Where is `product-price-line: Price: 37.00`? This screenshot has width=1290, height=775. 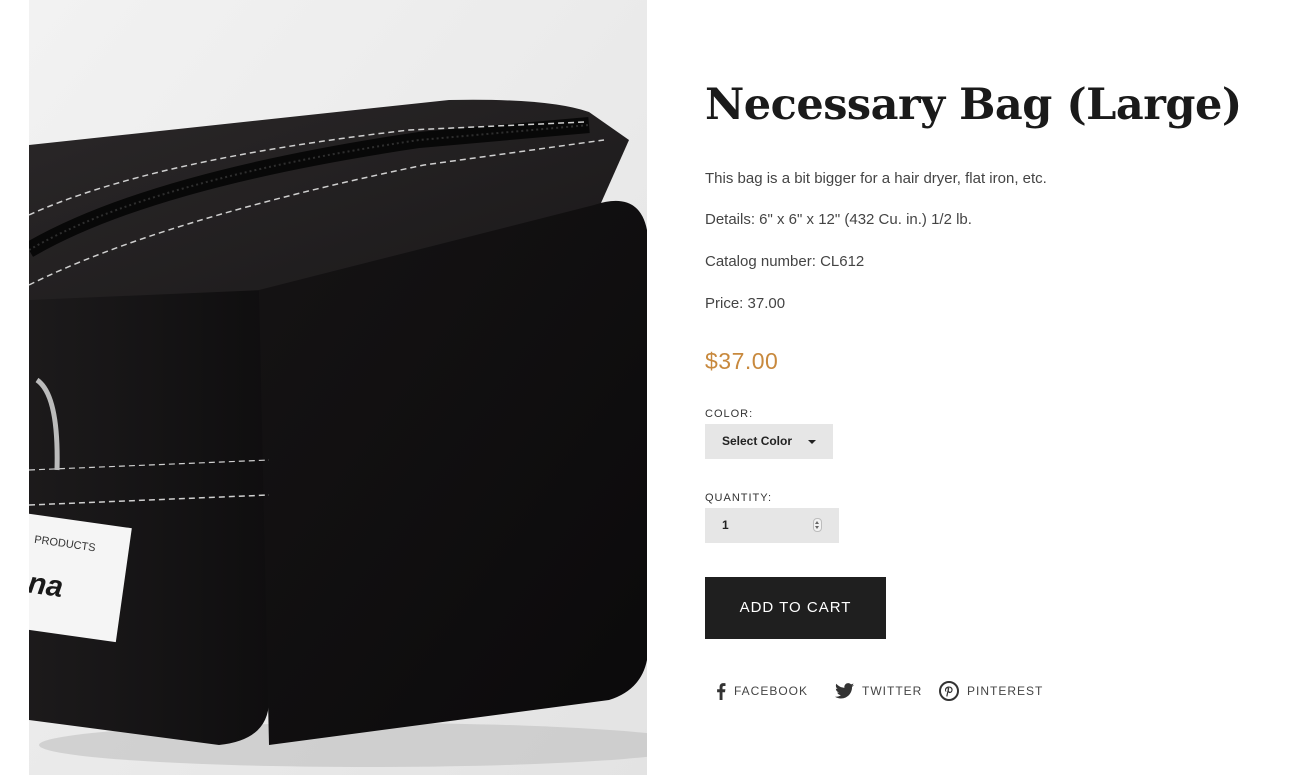 product-price-line: Price: 37.00 is located at coordinates (745, 303).